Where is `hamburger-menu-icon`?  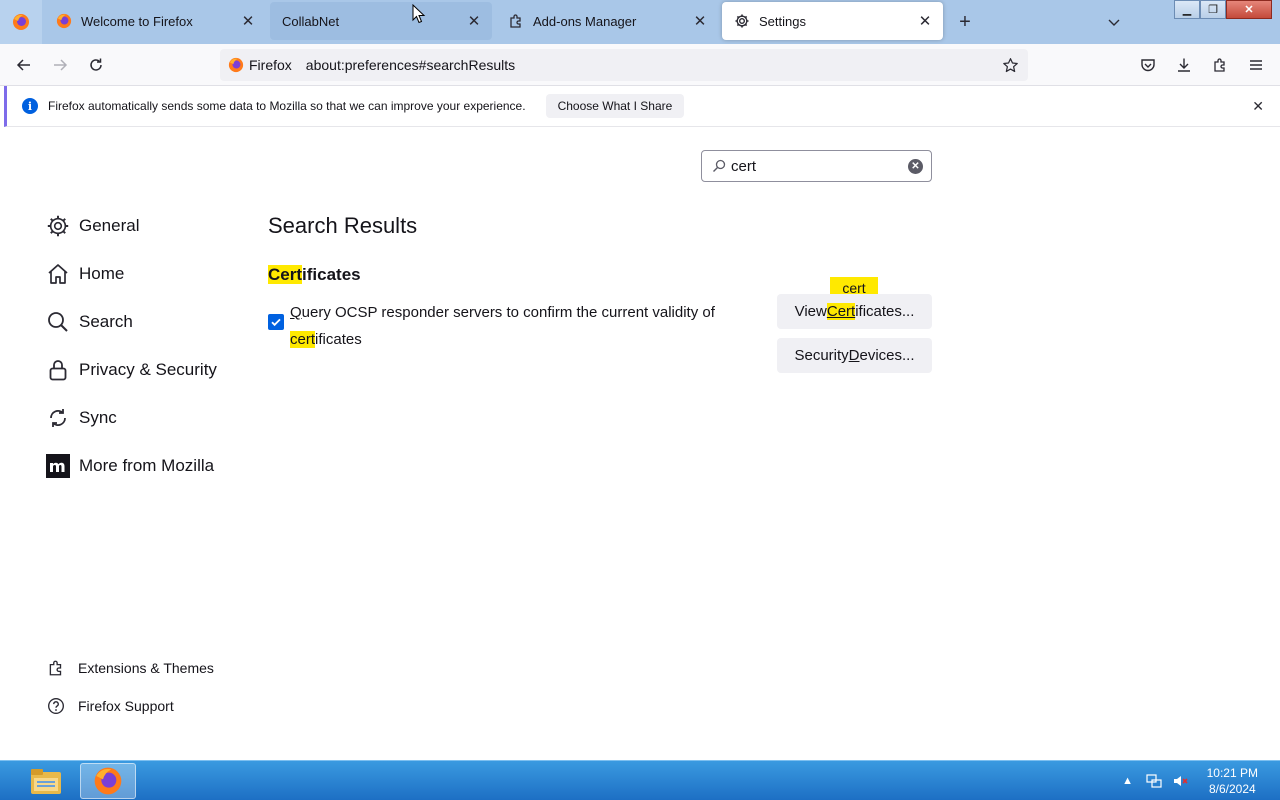 hamburger-menu-icon is located at coordinates (1256, 65).